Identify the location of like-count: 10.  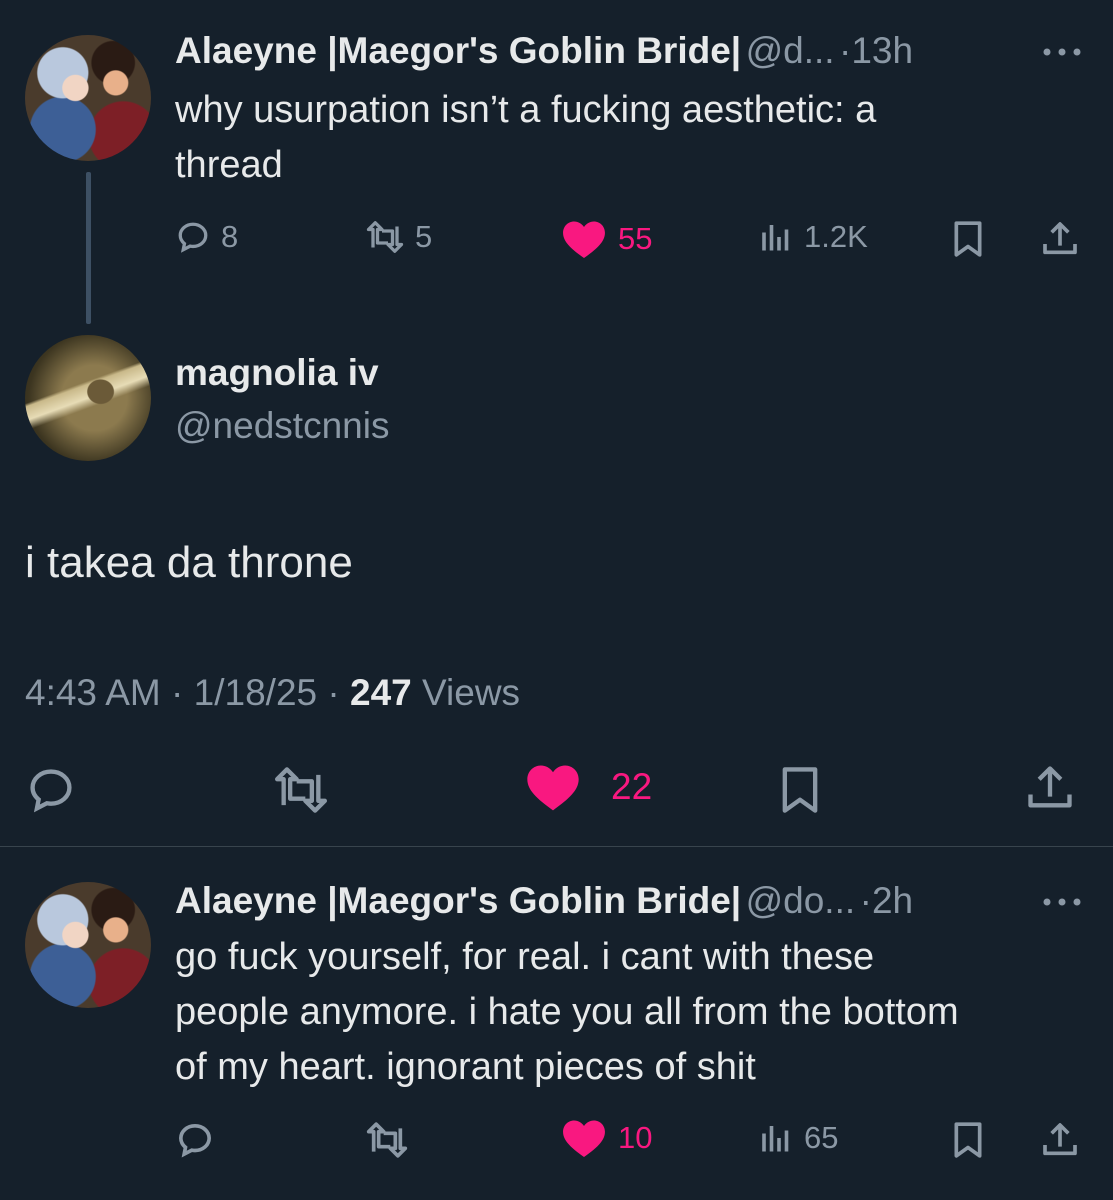
(635, 1137).